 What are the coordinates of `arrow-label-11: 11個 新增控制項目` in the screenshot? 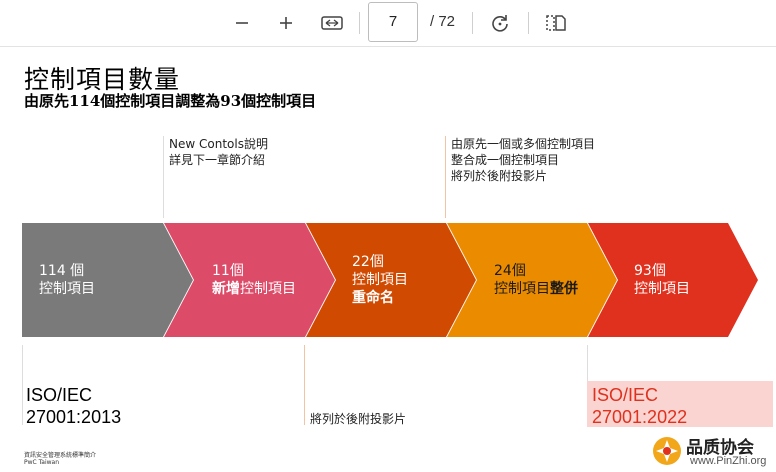 It's located at (254, 280).